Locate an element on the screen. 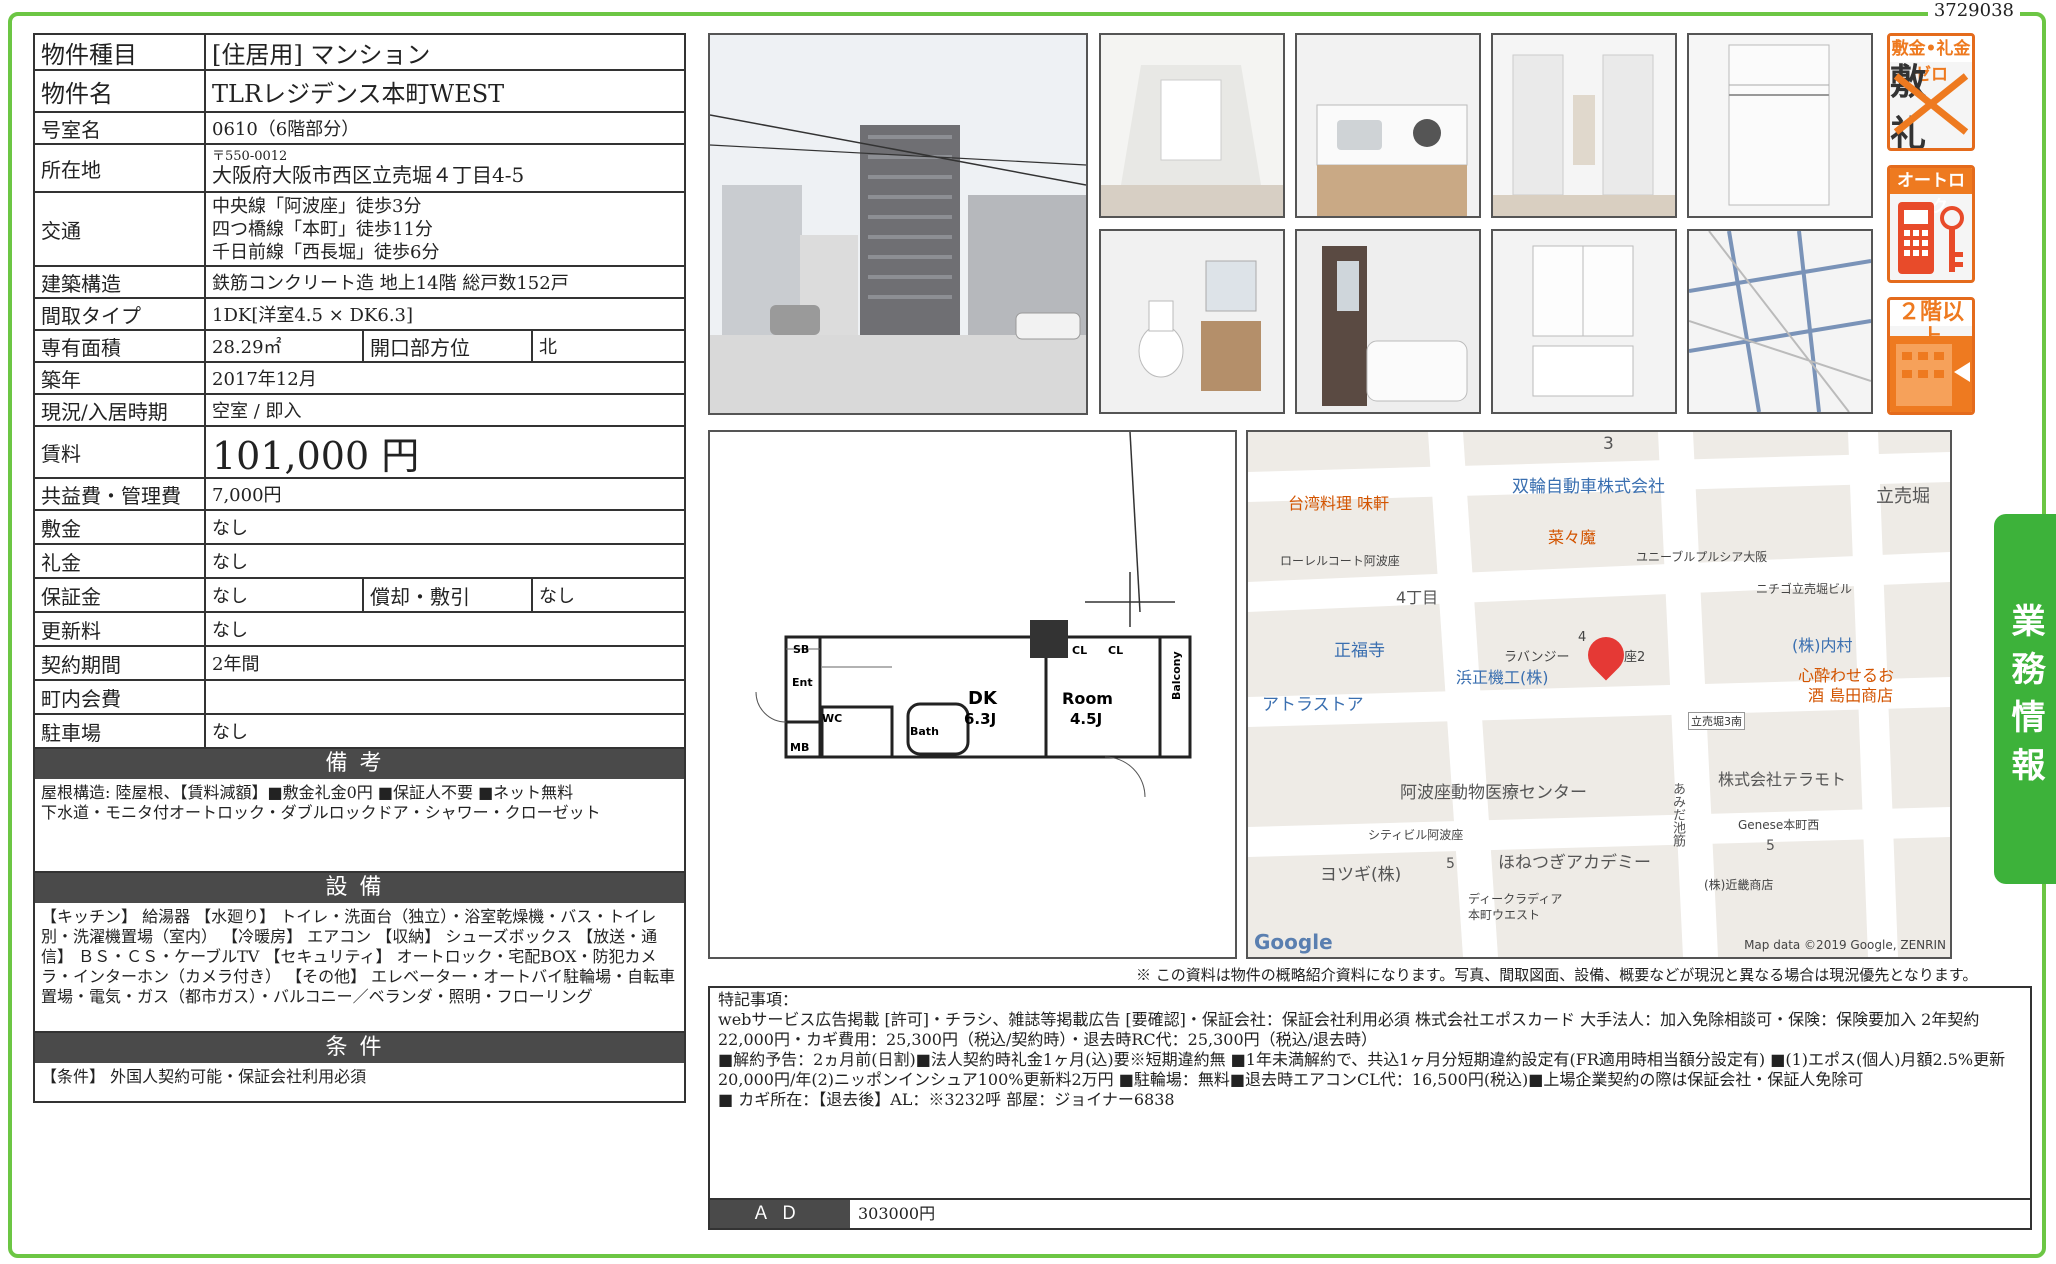 The height and width of the screenshot is (1264, 2056). area-map-thumbnail is located at coordinates (1780, 321).